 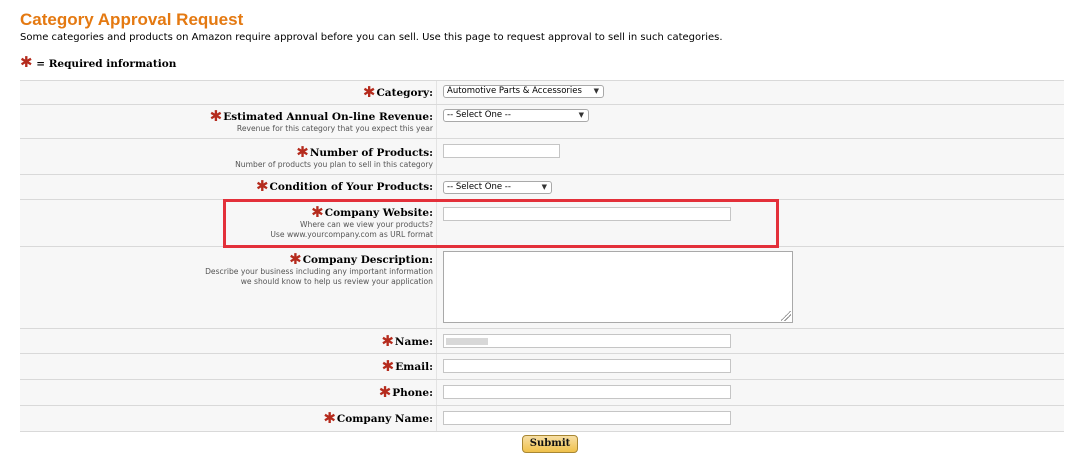 I want to click on phone-input, so click(x=587, y=392).